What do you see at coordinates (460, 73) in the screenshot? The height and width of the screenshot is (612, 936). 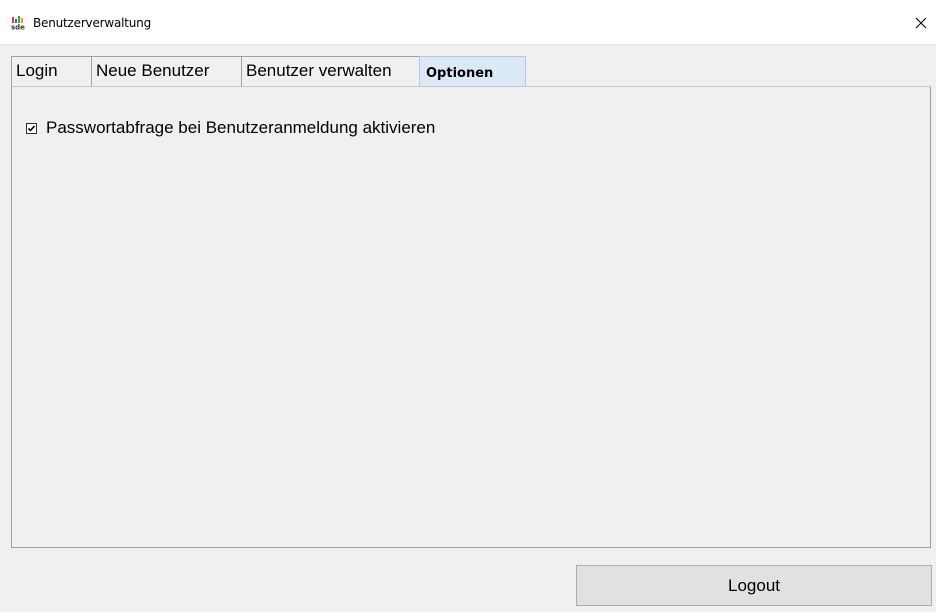 I see `tab-label: Optionen` at bounding box center [460, 73].